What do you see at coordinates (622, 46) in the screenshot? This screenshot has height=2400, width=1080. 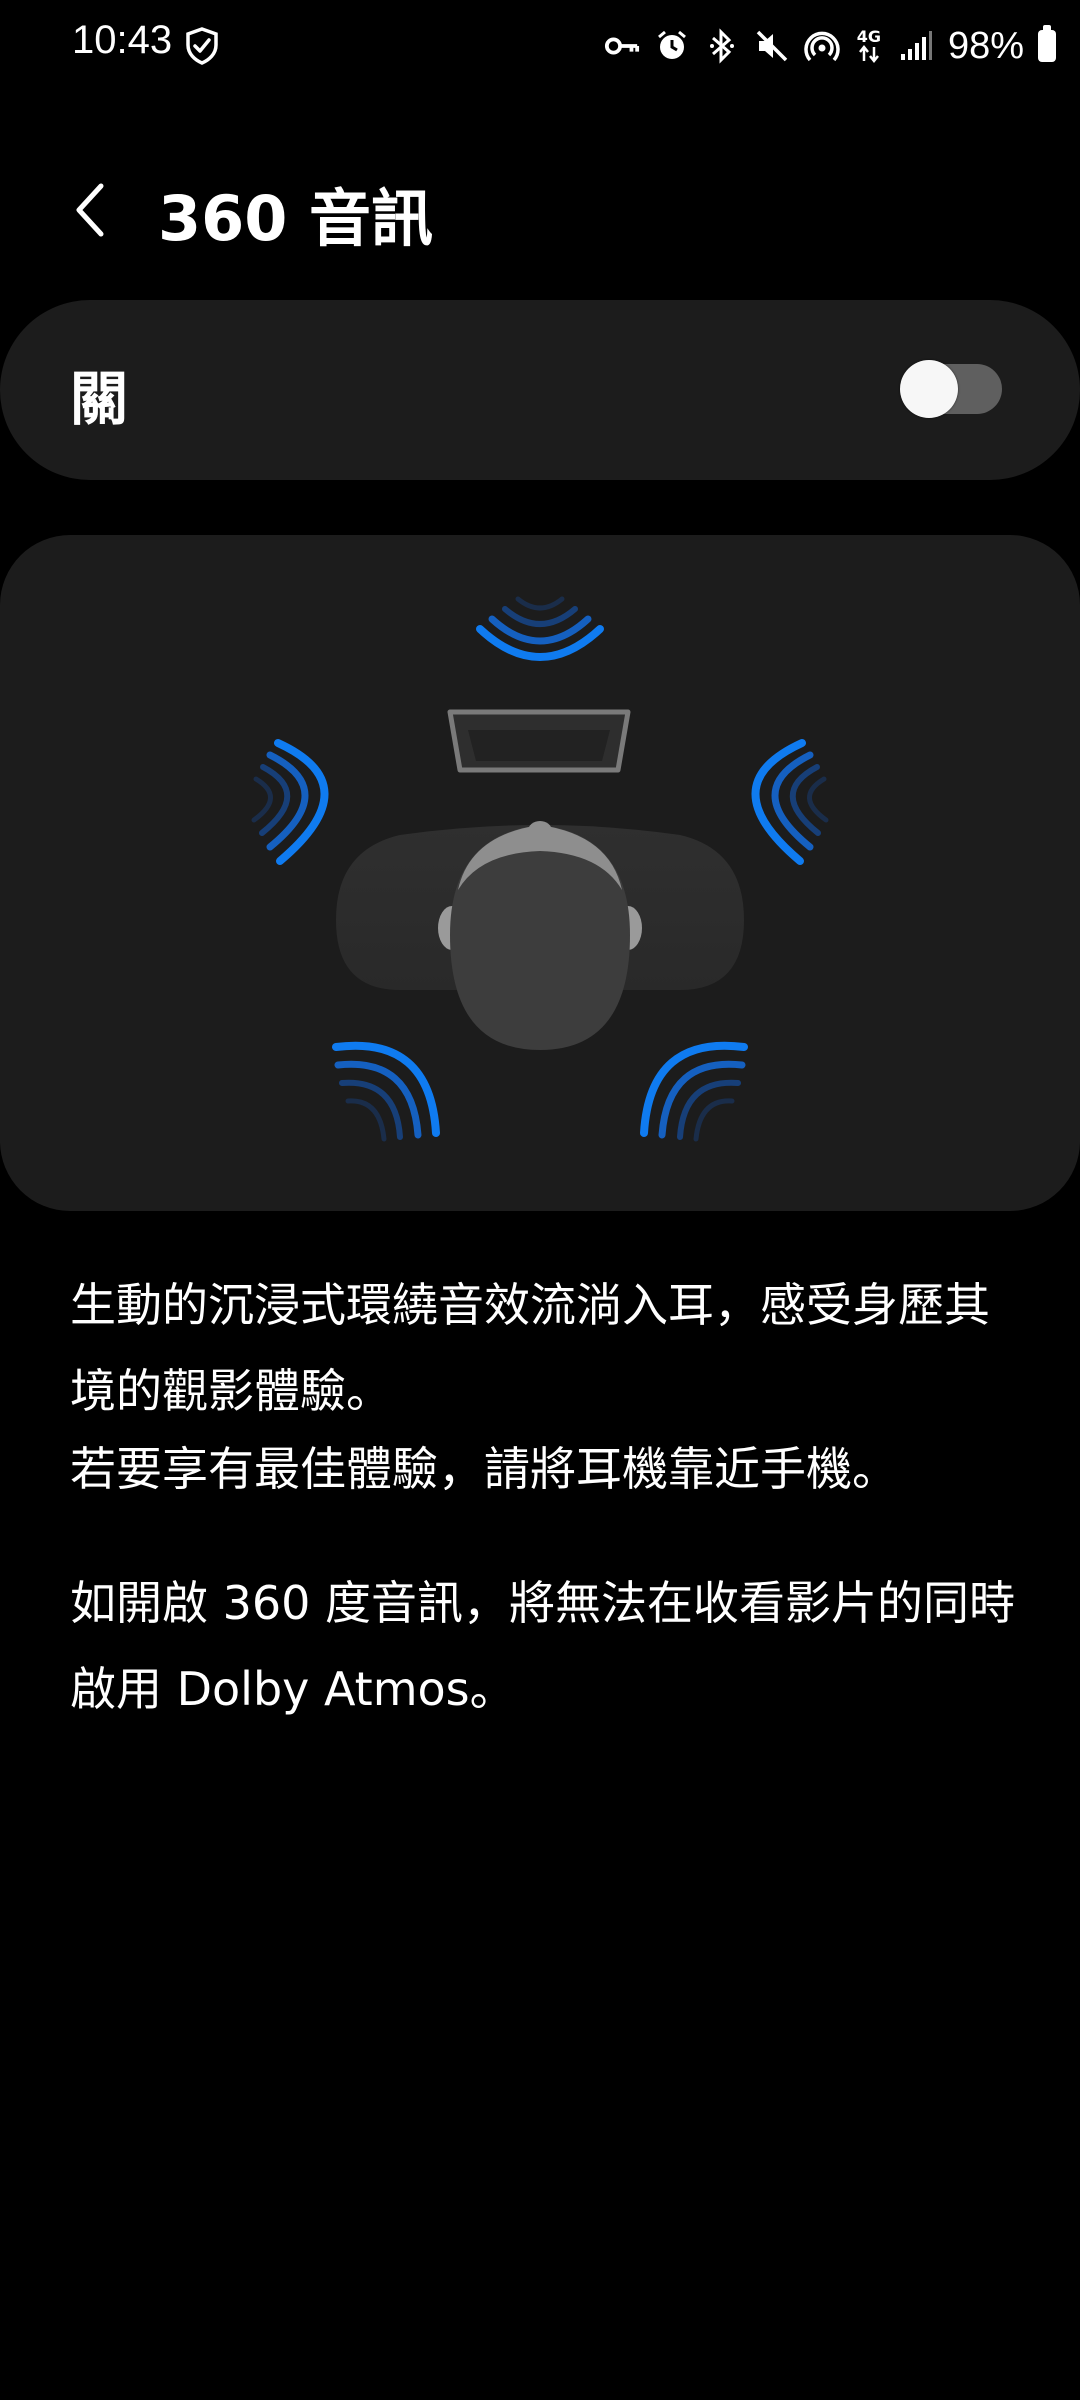 I see `key-icon` at bounding box center [622, 46].